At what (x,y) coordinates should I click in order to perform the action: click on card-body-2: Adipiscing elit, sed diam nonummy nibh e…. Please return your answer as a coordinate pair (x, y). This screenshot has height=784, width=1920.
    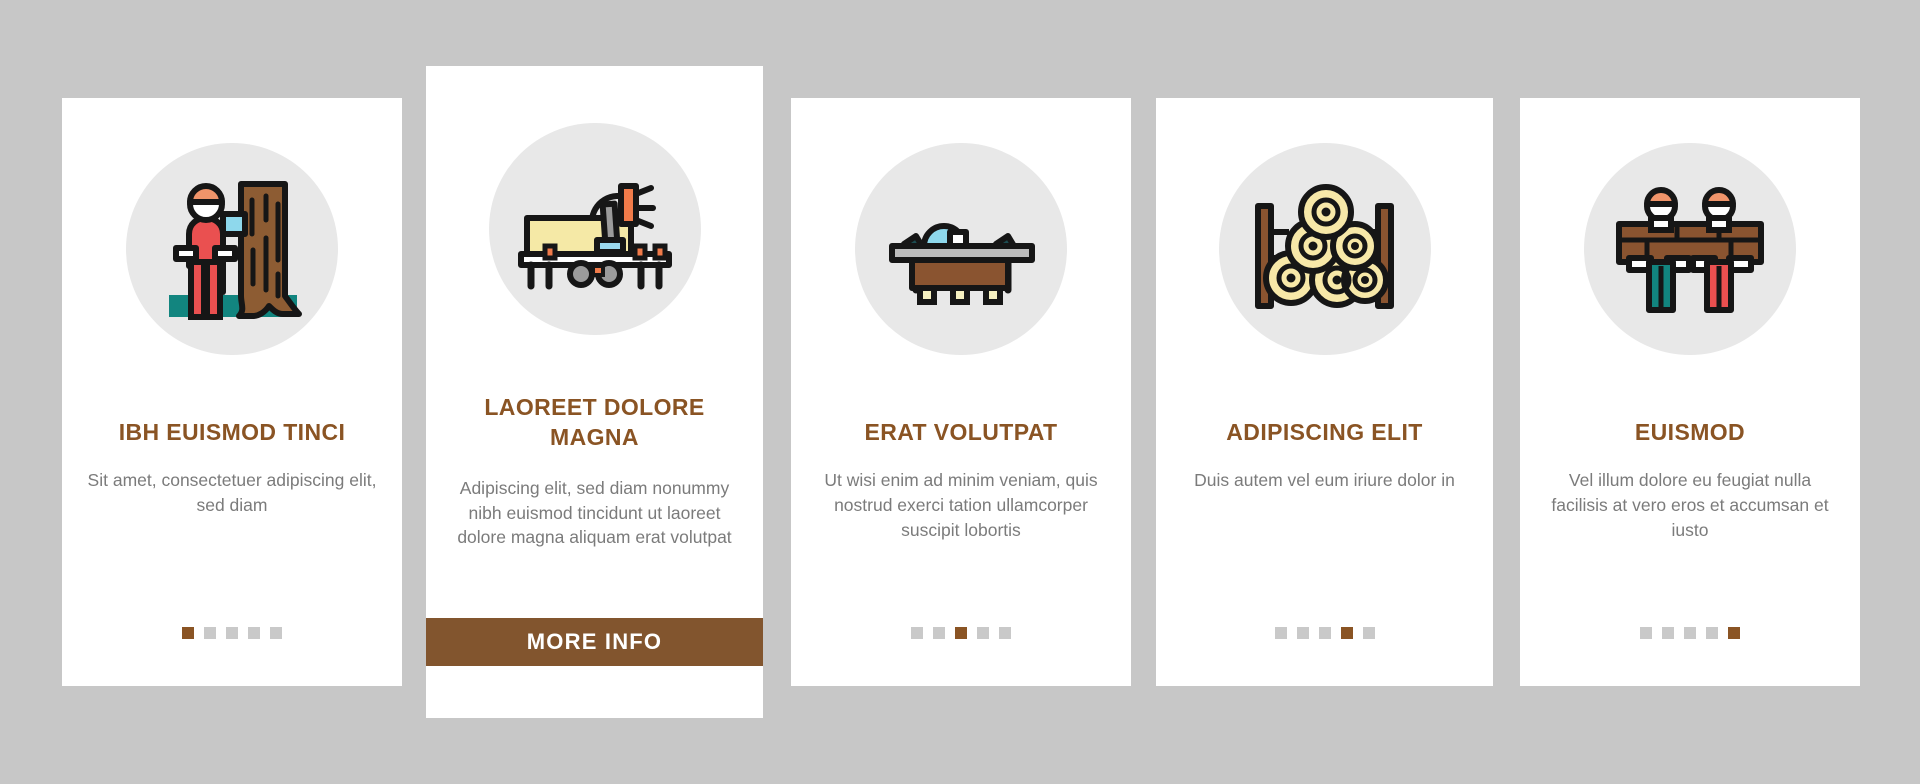
    Looking at the image, I should click on (594, 512).